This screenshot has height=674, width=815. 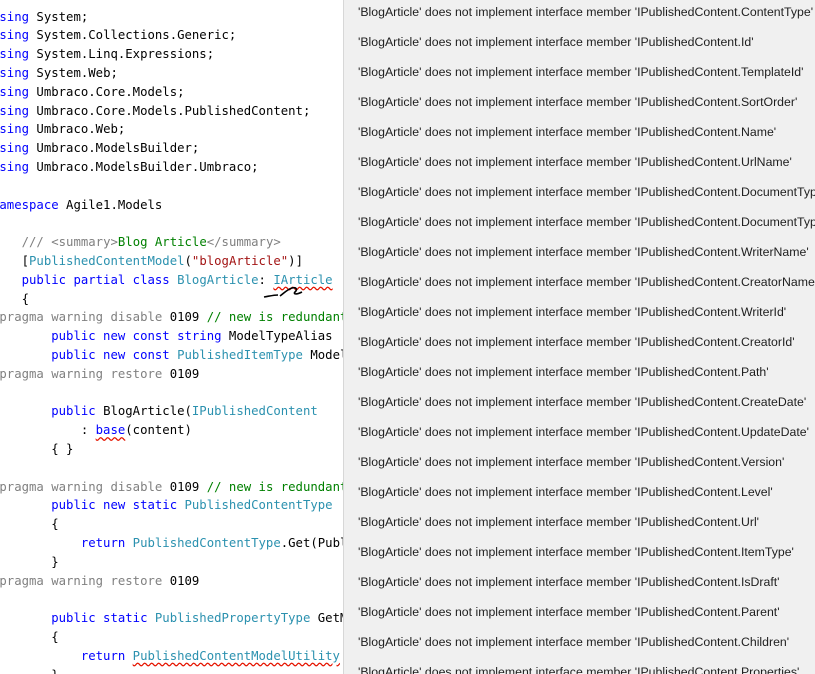 What do you see at coordinates (114, 148) in the screenshot?
I see `code-token: Umbraco.ModelsBuilder;` at bounding box center [114, 148].